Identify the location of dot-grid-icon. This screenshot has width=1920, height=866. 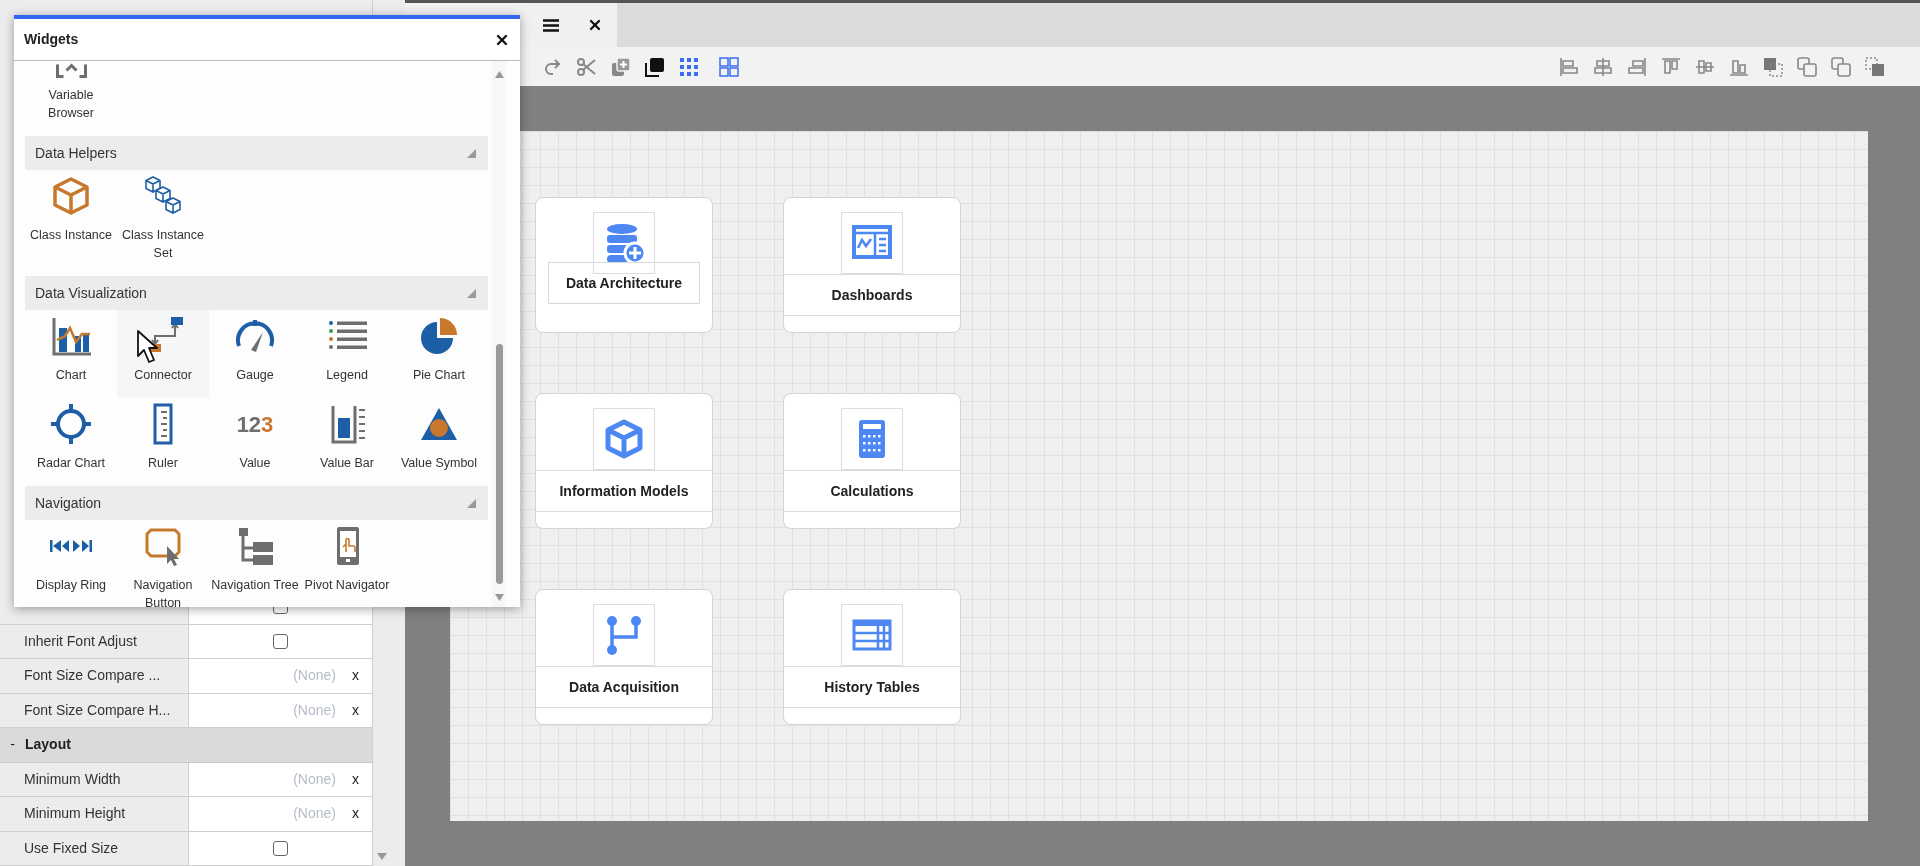
(689, 66).